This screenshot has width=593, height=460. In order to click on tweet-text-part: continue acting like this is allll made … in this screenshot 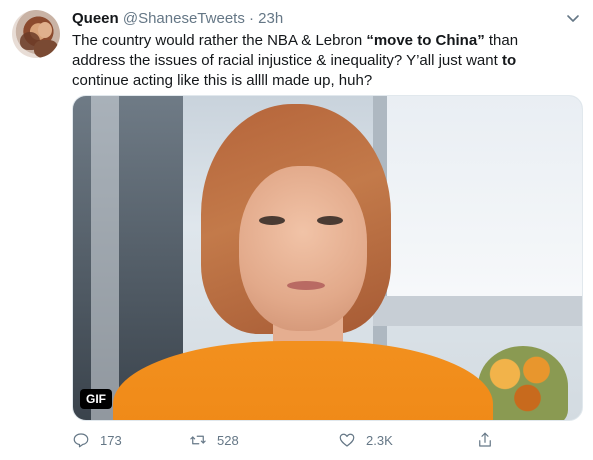, I will do `click(222, 80)`.